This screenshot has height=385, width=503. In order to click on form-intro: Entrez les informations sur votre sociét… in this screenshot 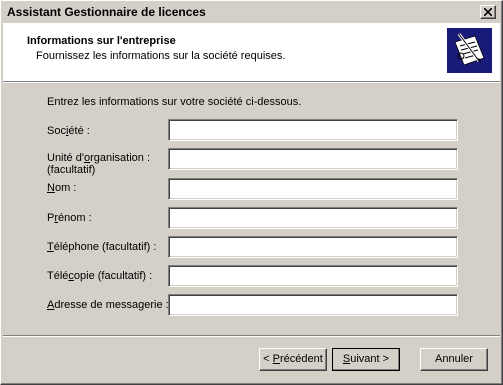, I will do `click(174, 102)`.